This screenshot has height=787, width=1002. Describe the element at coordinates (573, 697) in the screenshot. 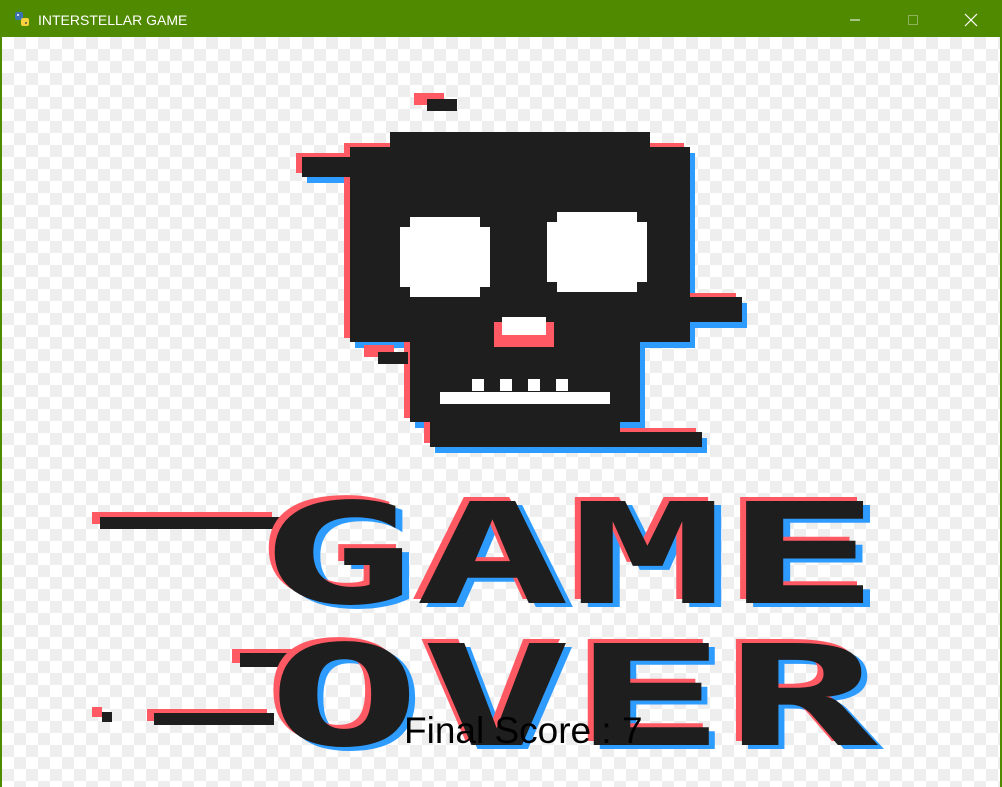

I see `svg-text: OVER` at that location.